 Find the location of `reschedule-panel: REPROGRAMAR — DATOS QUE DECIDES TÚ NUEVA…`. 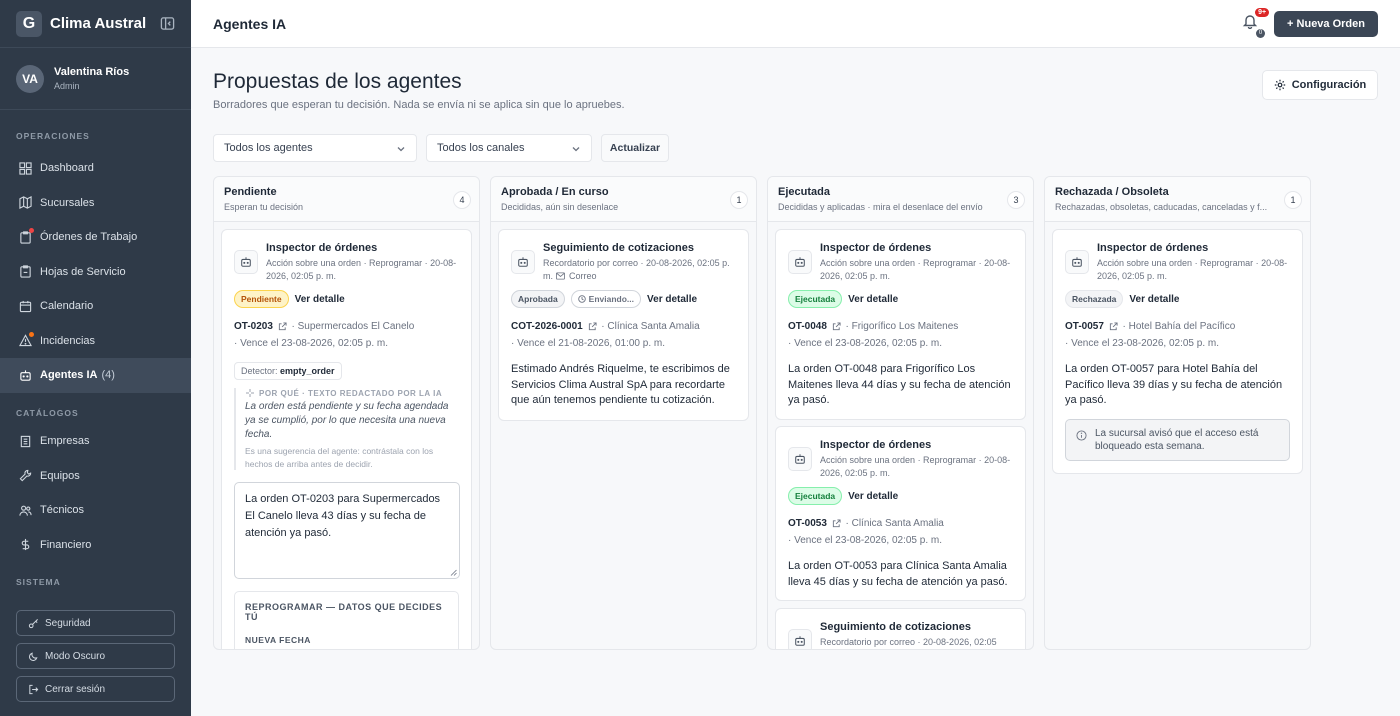

reschedule-panel: REPROGRAMAR — DATOS QUE DECIDES TÚ NUEVA… is located at coordinates (346, 620).